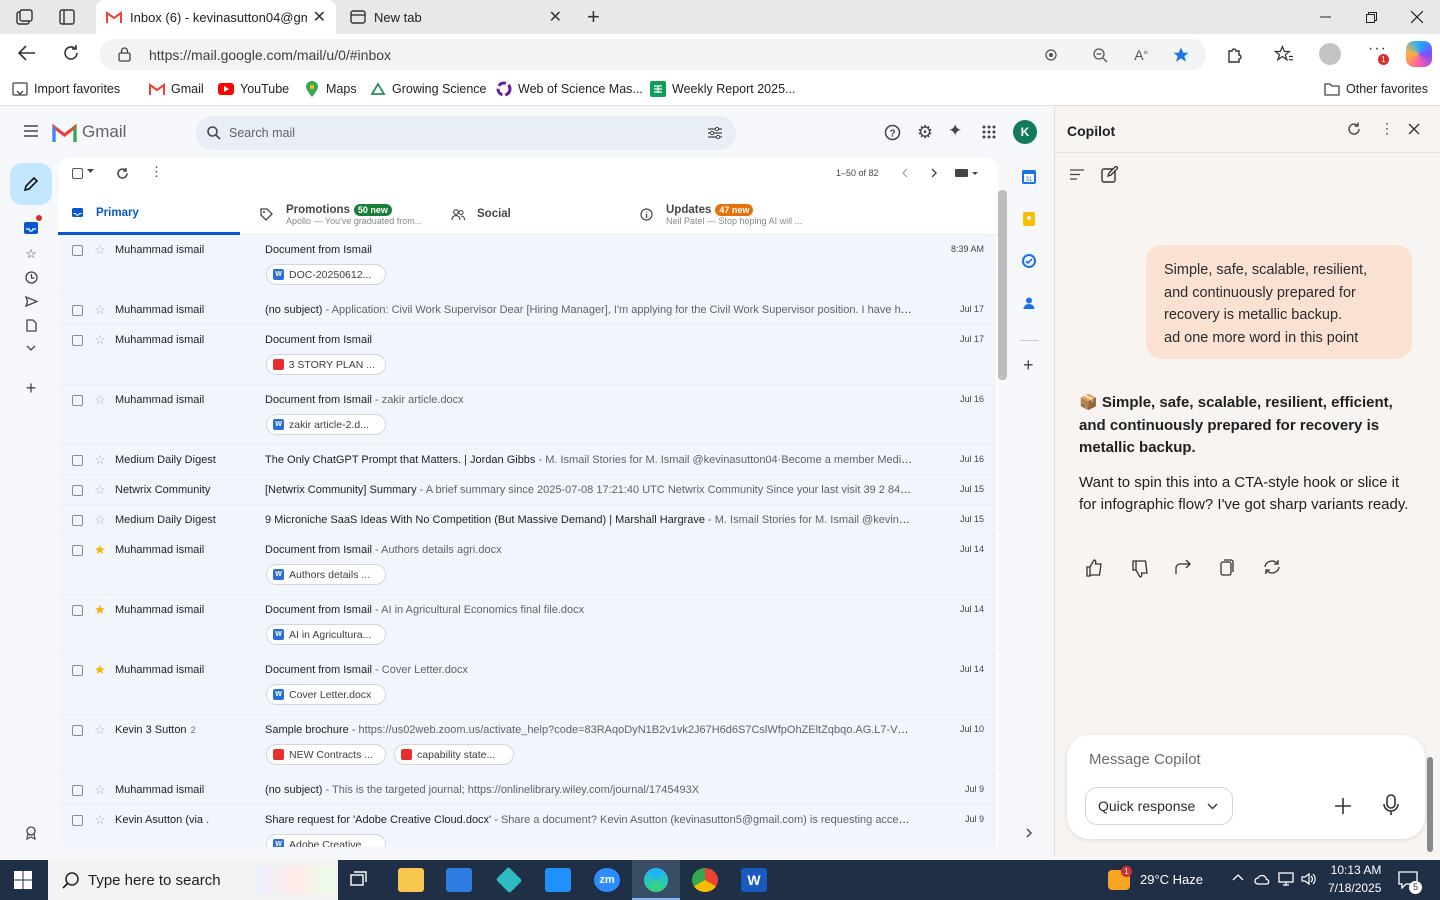 The image size is (1440, 900). I want to click on new-chat-icon, so click(1109, 174).